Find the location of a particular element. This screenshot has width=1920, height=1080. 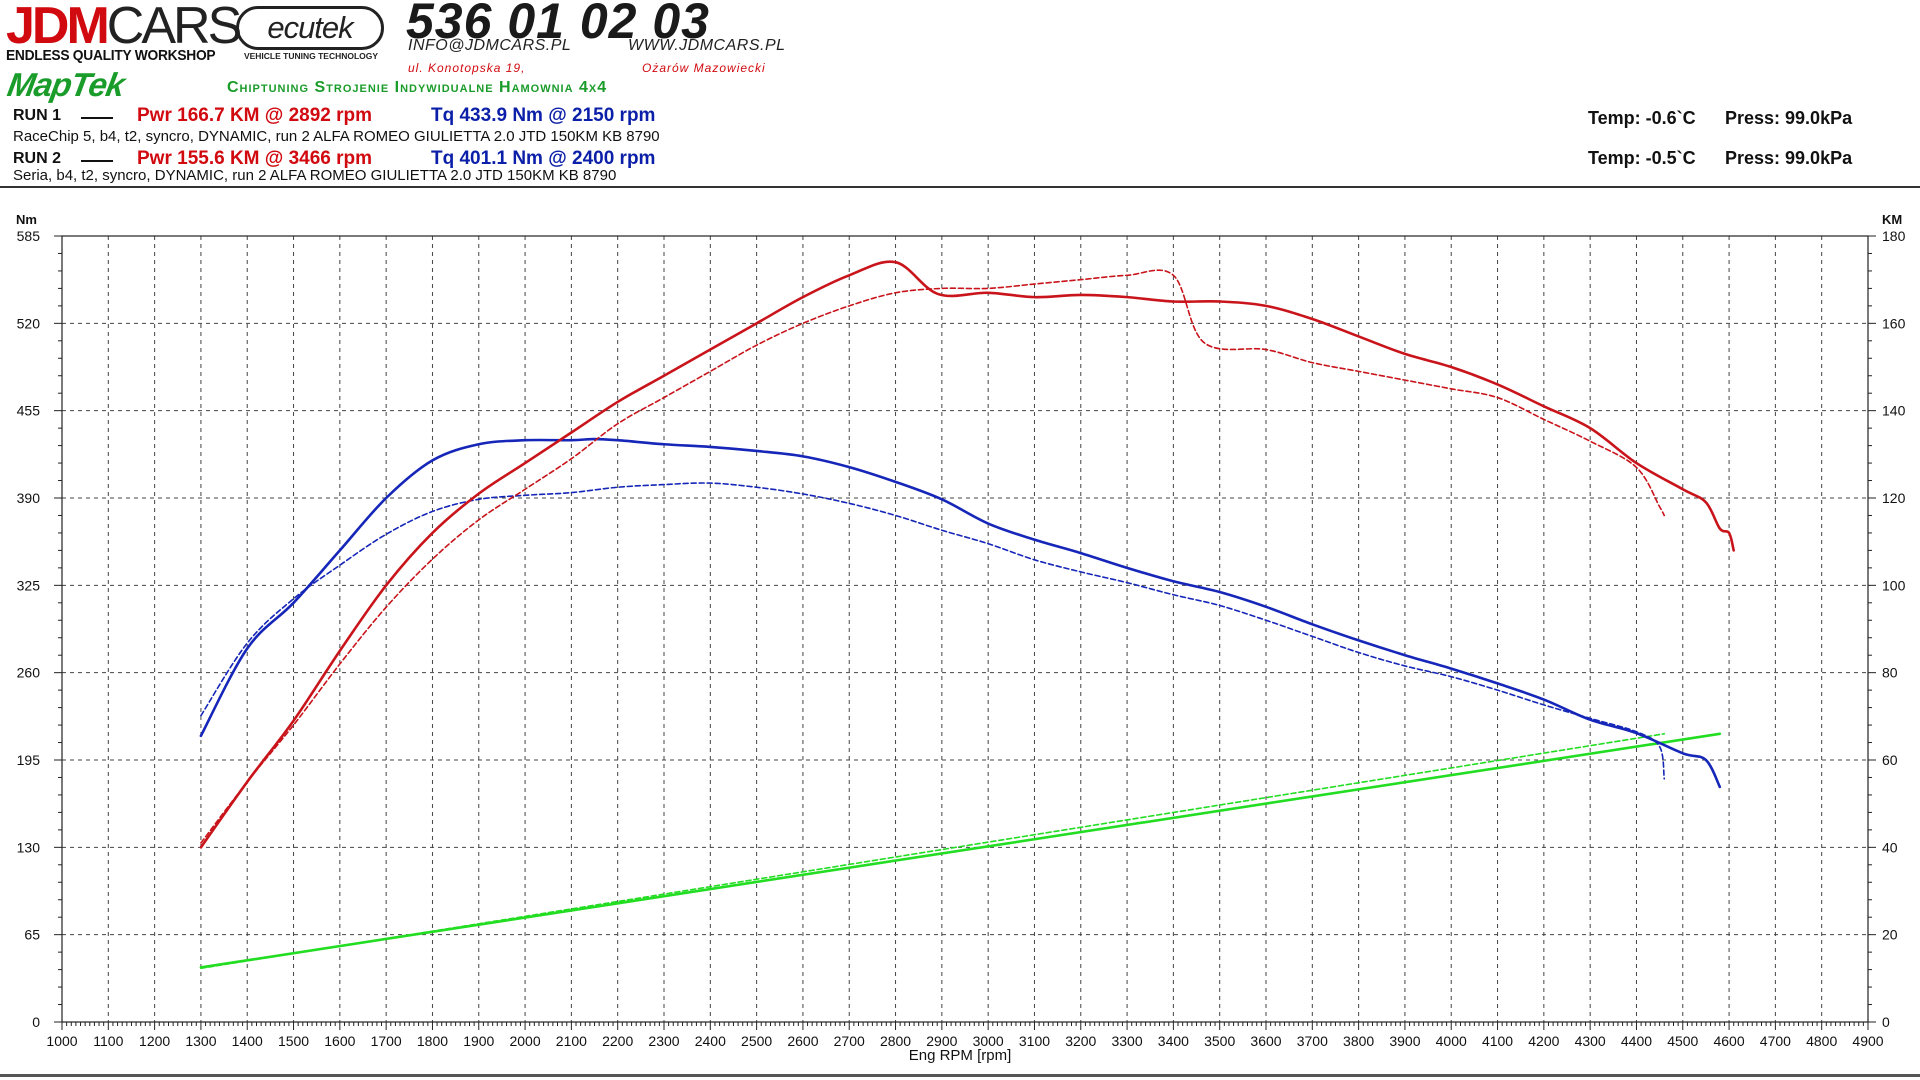

street-address: ul. Konotopska 19, is located at coordinates (467, 68).